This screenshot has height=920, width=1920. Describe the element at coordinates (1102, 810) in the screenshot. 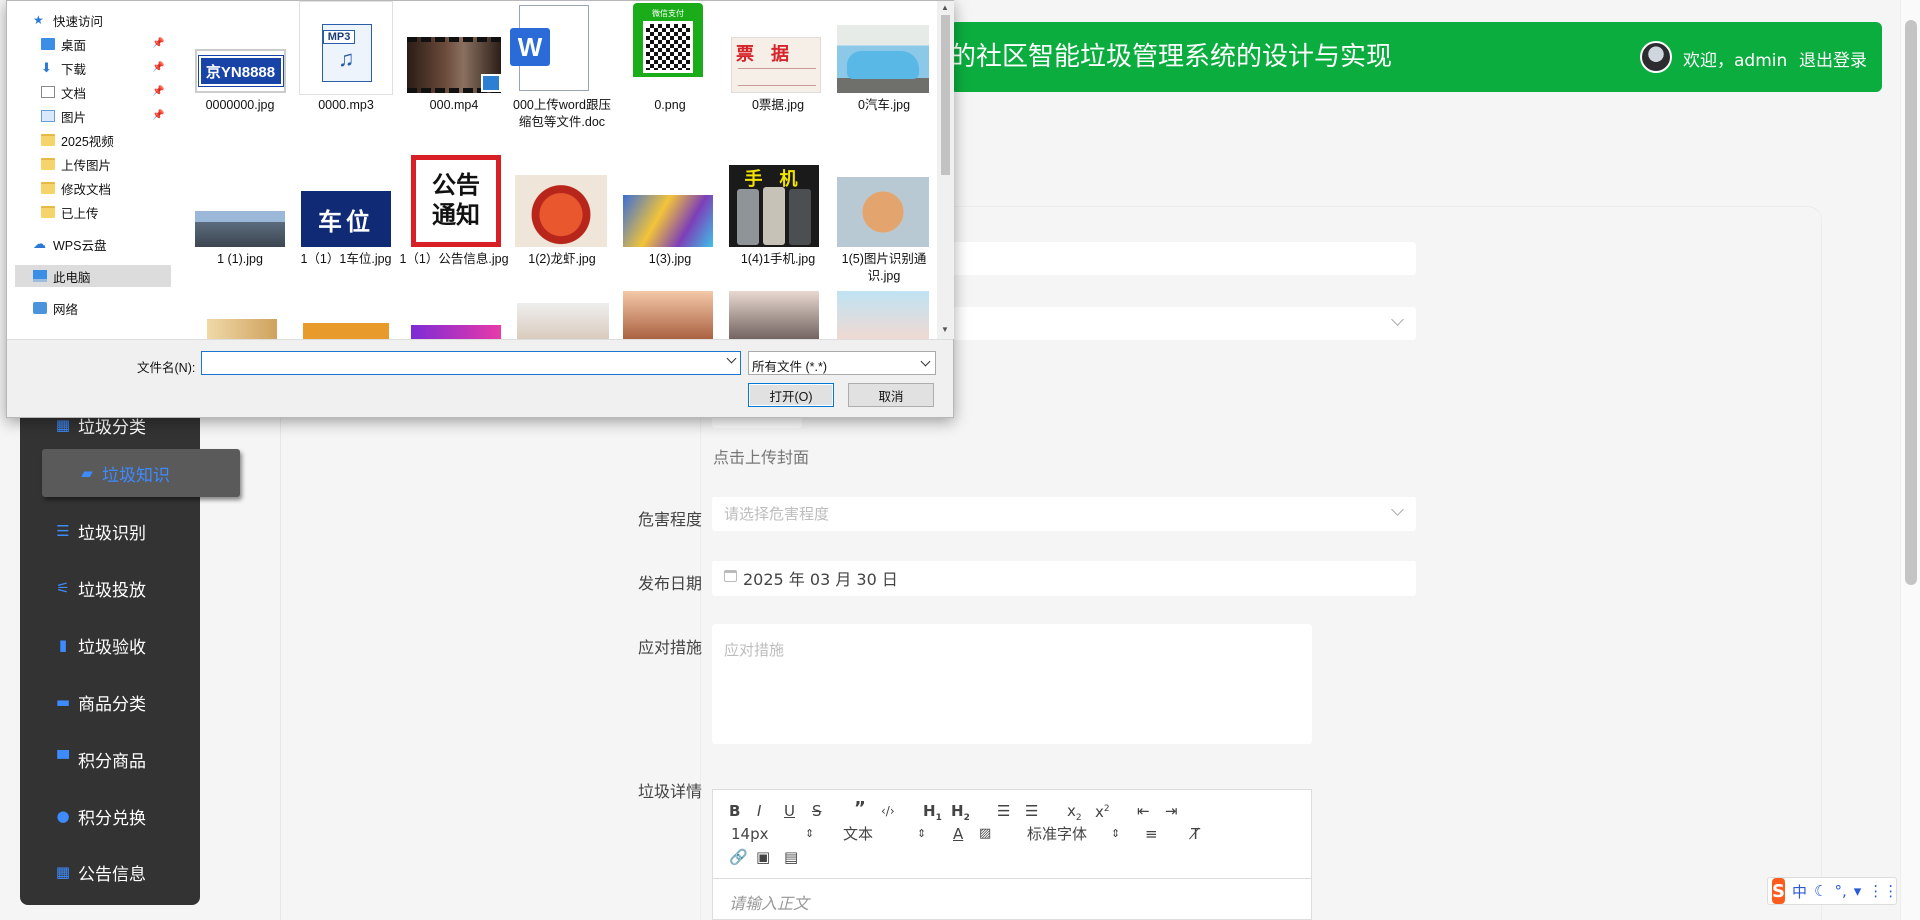

I see `superscript-button: x2` at that location.